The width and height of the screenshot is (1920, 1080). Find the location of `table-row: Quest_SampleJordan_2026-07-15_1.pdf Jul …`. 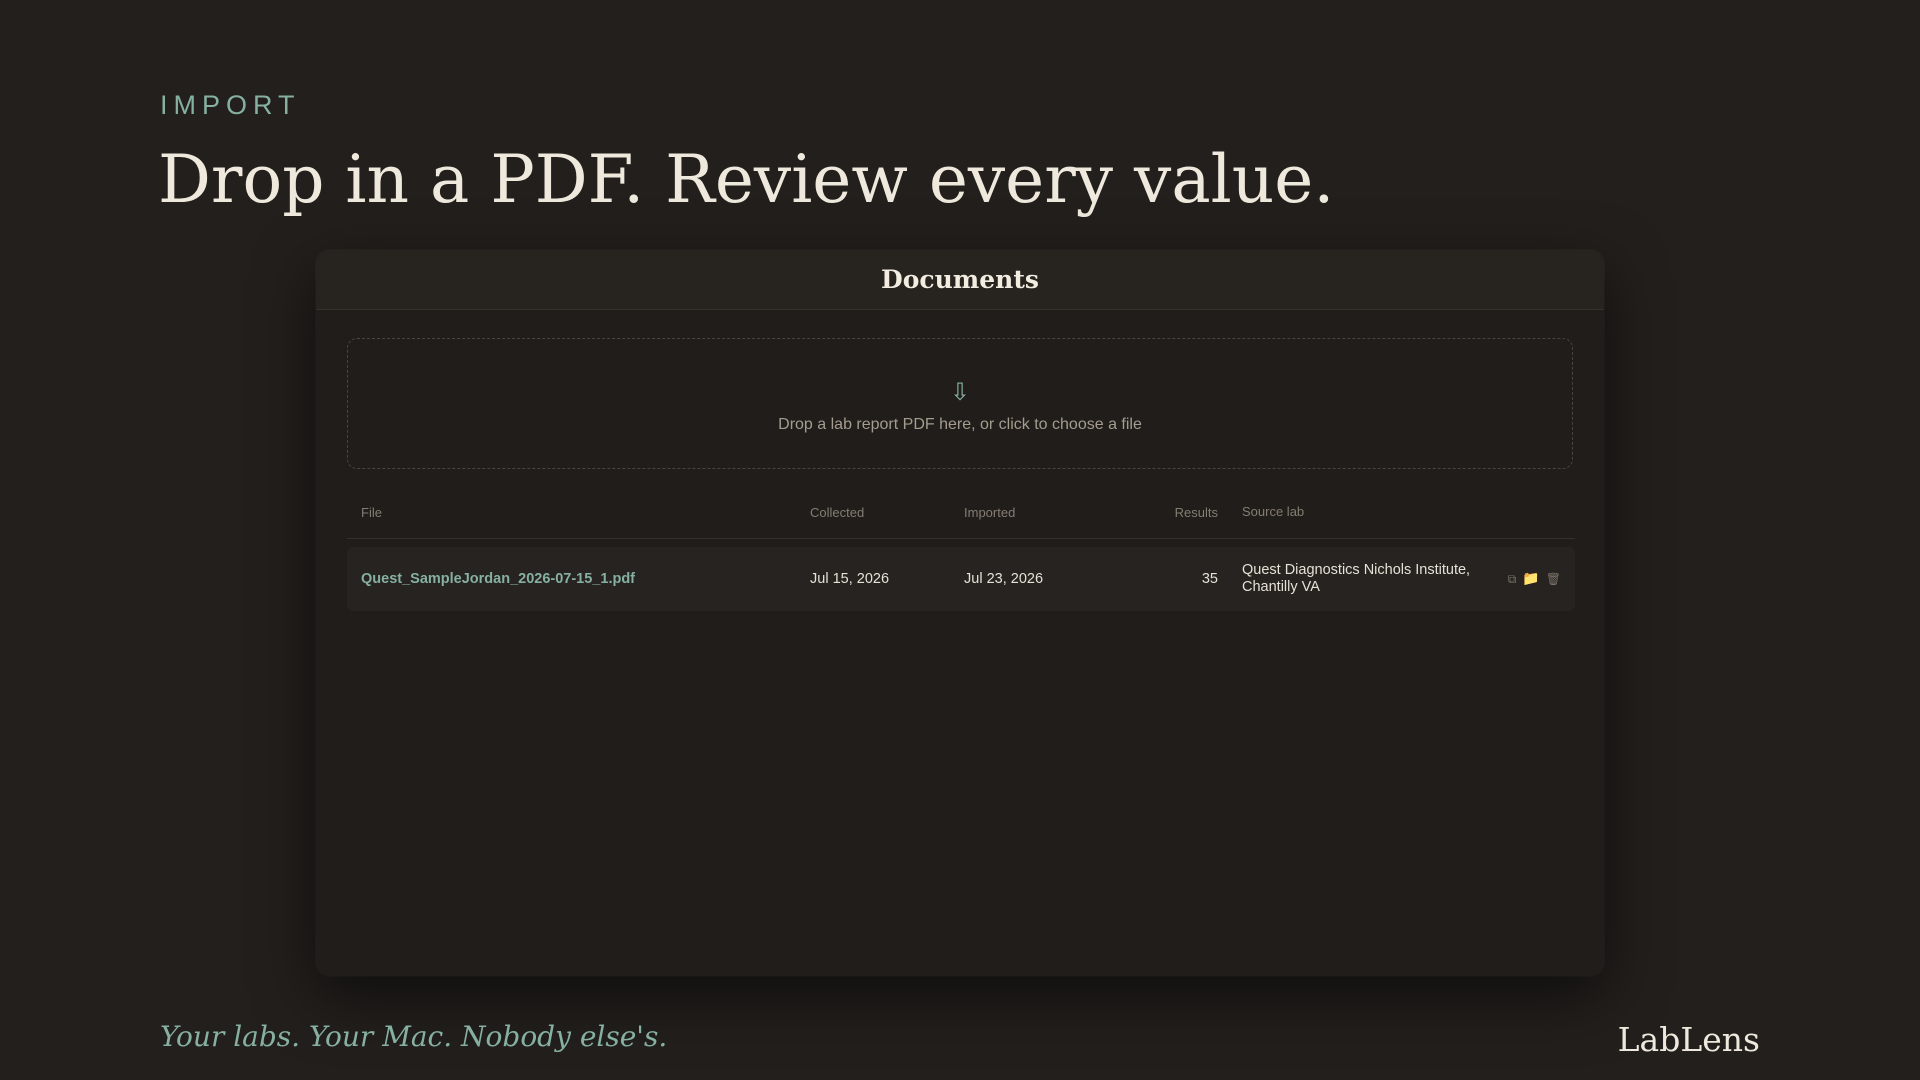

table-row: Quest_SampleJordan_2026-07-15_1.pdf Jul … is located at coordinates (961, 579).